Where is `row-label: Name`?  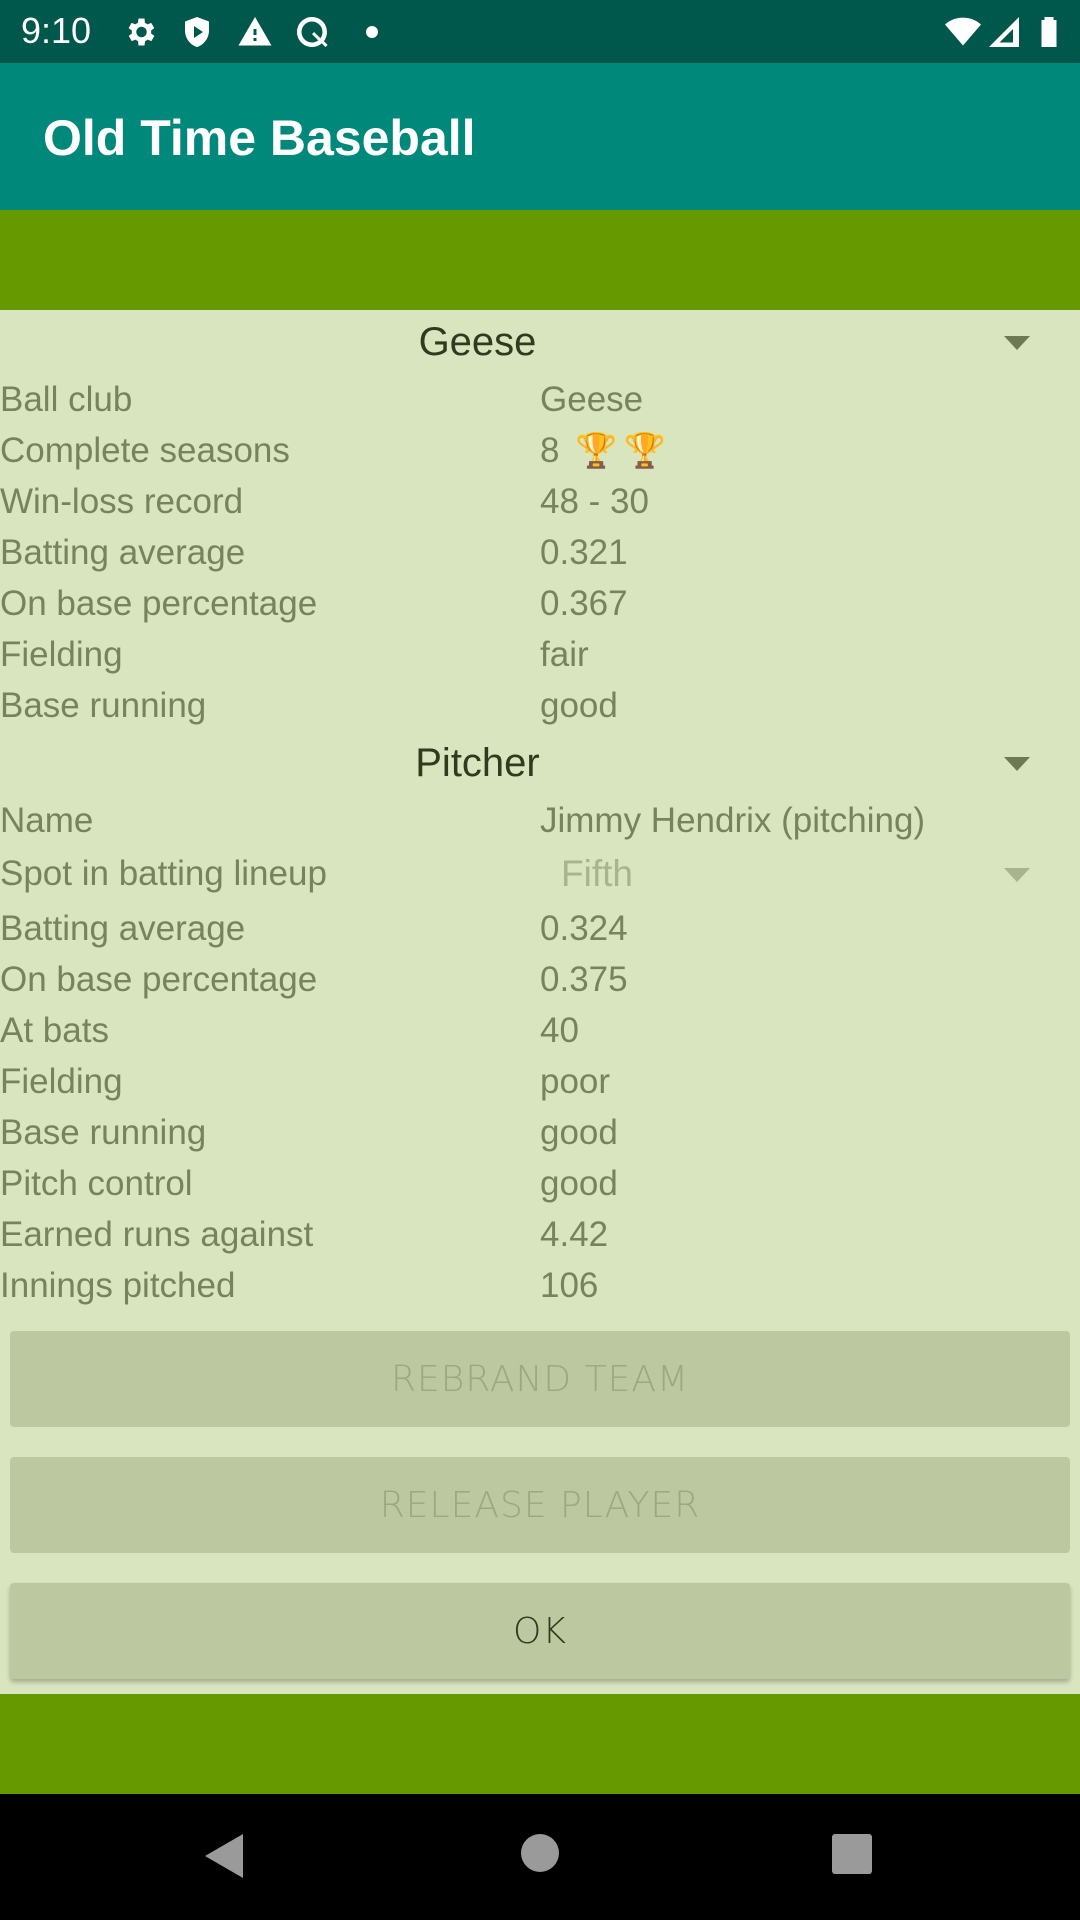 row-label: Name is located at coordinates (47, 820).